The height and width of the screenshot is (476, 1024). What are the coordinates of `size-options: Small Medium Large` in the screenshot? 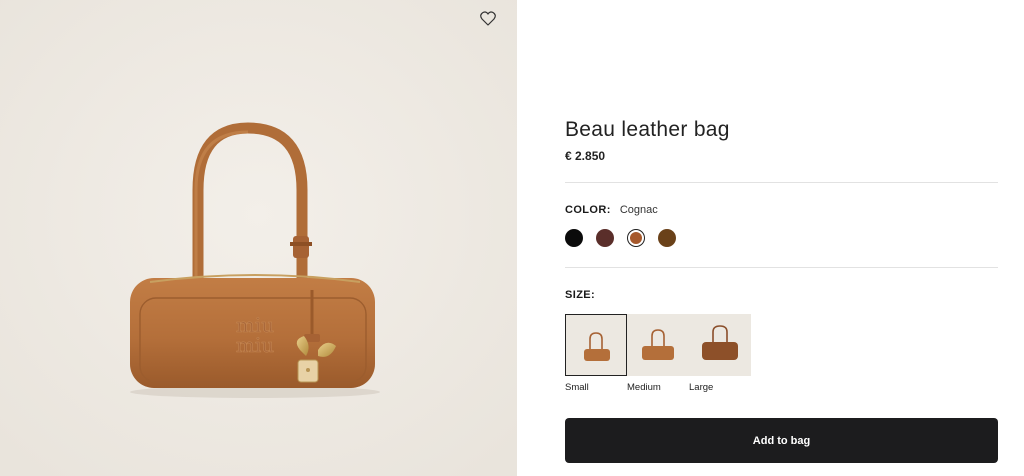 It's located at (658, 353).